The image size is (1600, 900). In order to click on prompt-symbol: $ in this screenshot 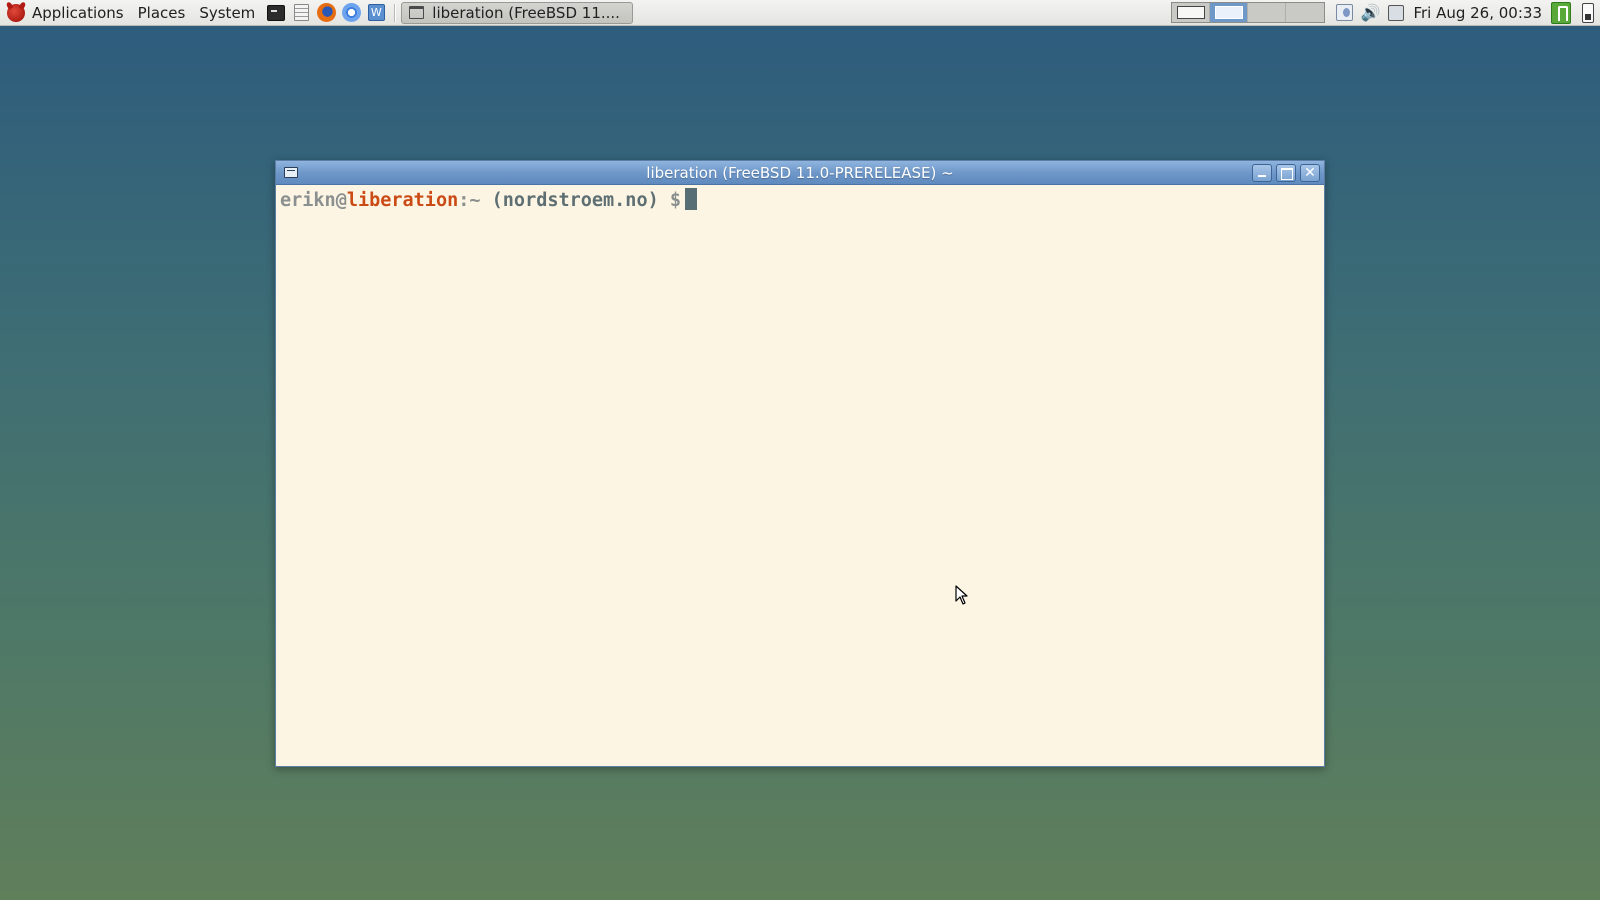, I will do `click(670, 200)`.